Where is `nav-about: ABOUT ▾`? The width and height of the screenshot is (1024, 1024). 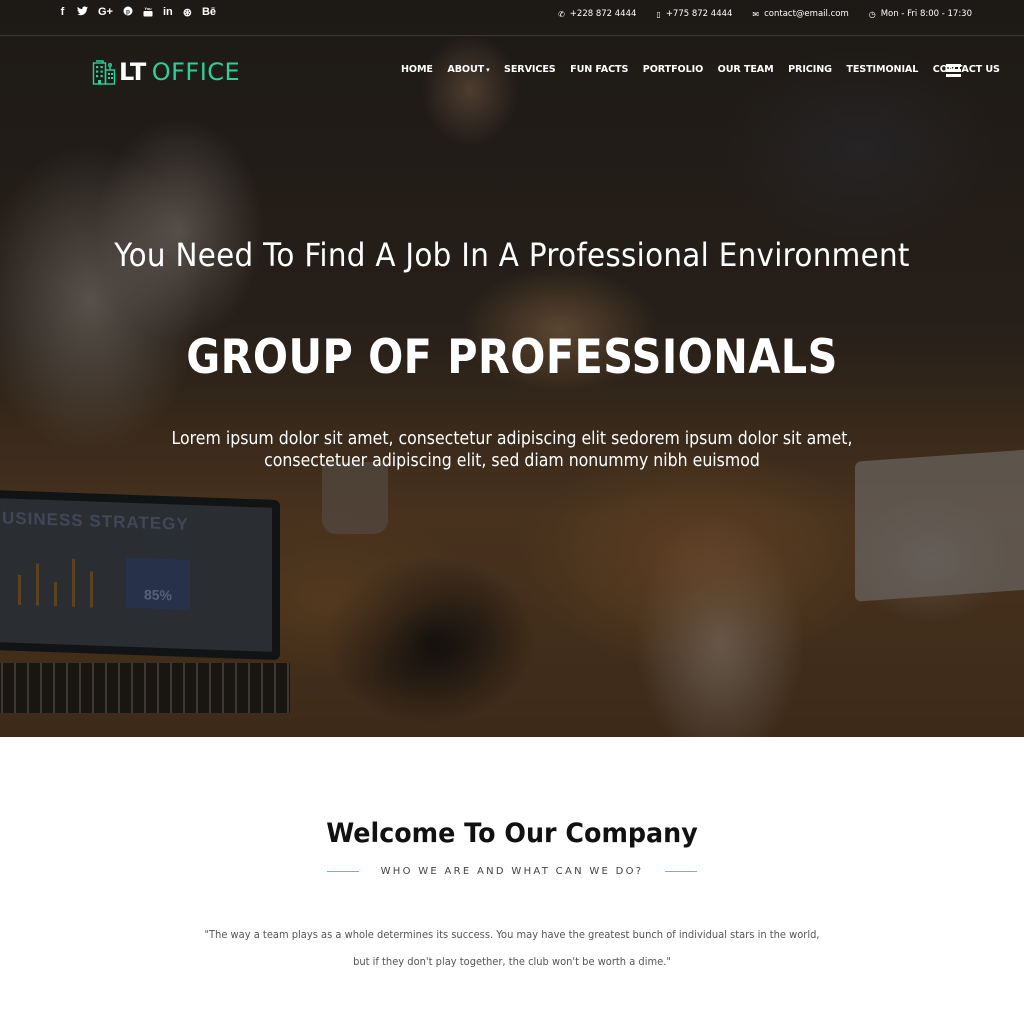
nav-about: ABOUT ▾ is located at coordinates (468, 69).